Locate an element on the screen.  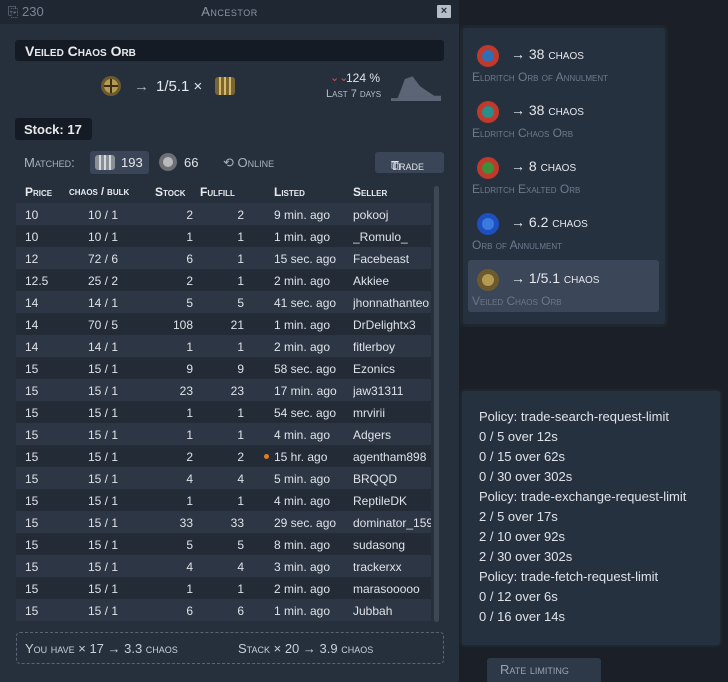
rate-item: → 6.2 chaos Orb of Annulment is located at coordinates (564, 230).